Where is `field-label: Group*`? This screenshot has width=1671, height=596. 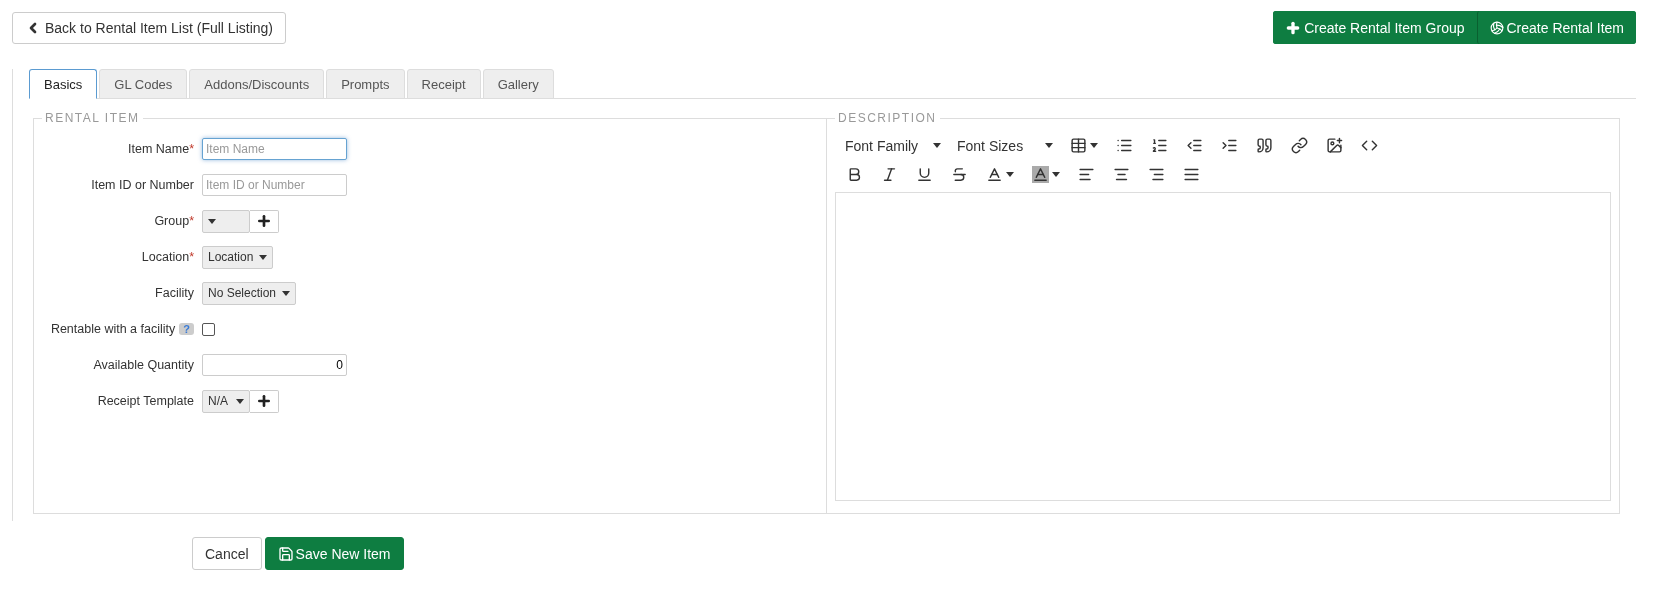 field-label: Group* is located at coordinates (174, 221).